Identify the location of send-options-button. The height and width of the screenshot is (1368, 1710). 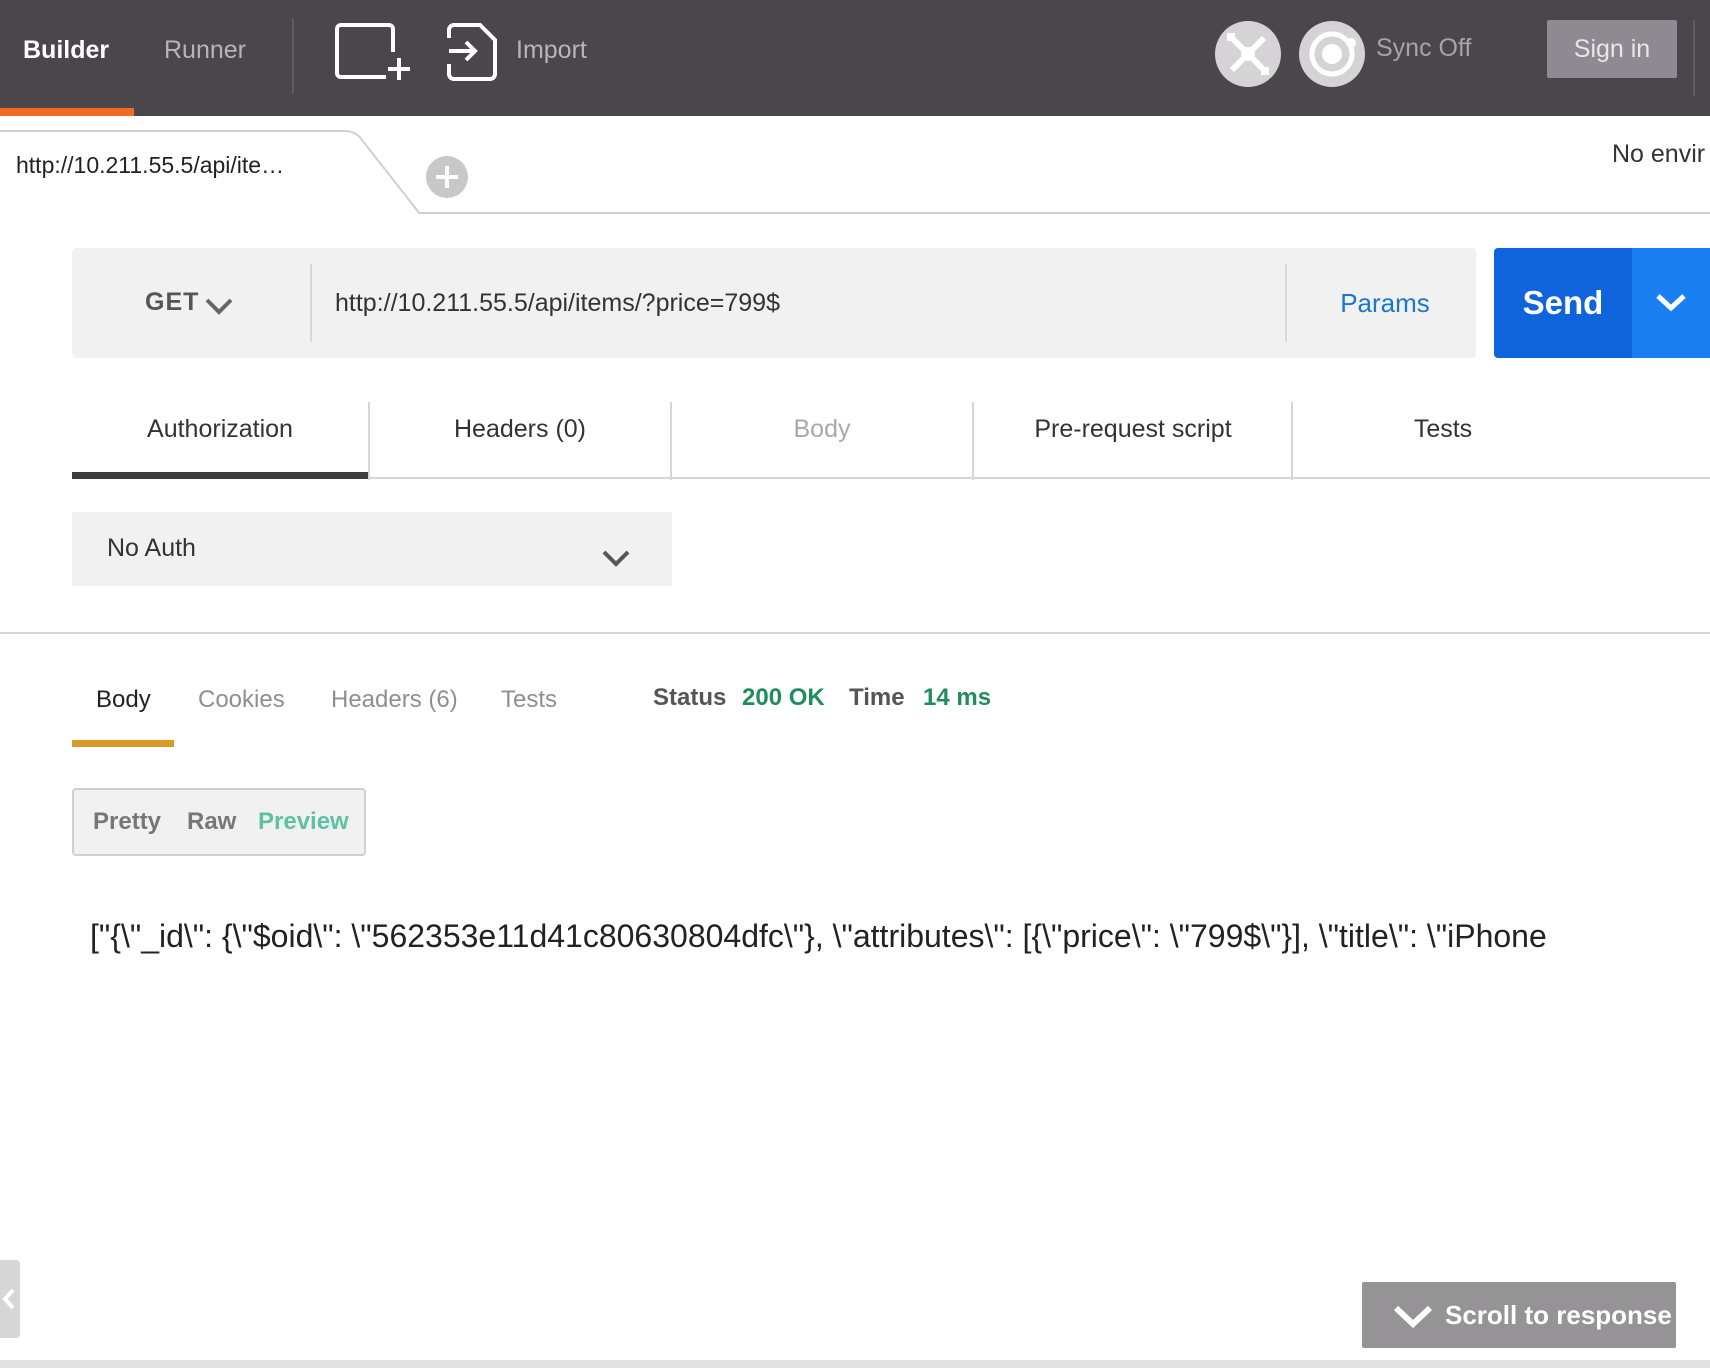
(1671, 303).